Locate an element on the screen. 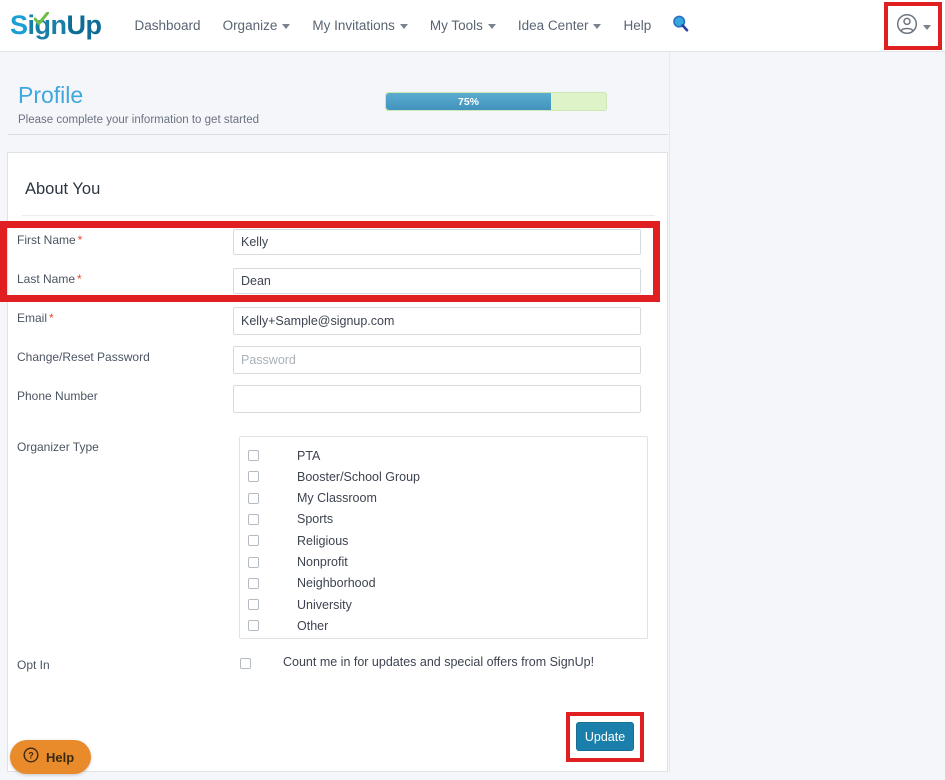 The height and width of the screenshot is (780, 945). progress-bar-fill: 75% is located at coordinates (468, 101).